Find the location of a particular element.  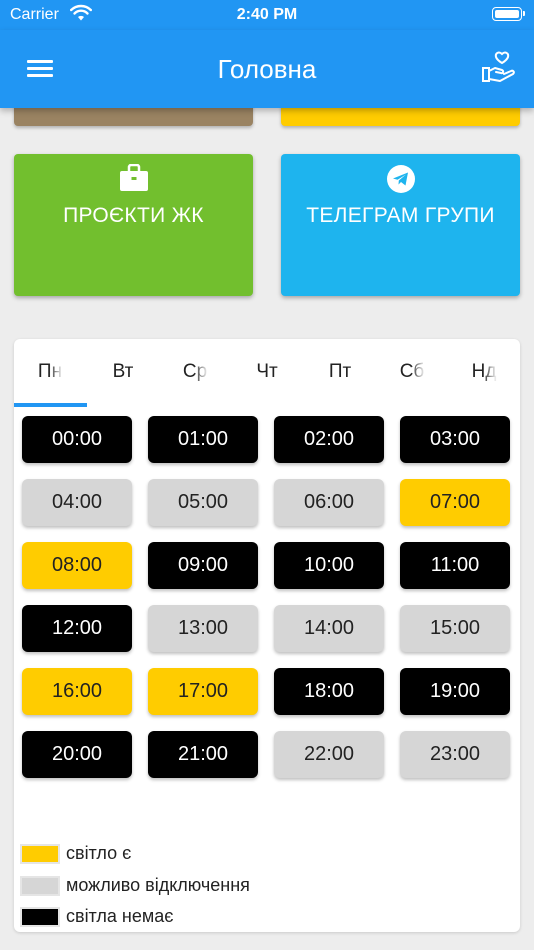

legend-label: світла немає is located at coordinates (120, 916).